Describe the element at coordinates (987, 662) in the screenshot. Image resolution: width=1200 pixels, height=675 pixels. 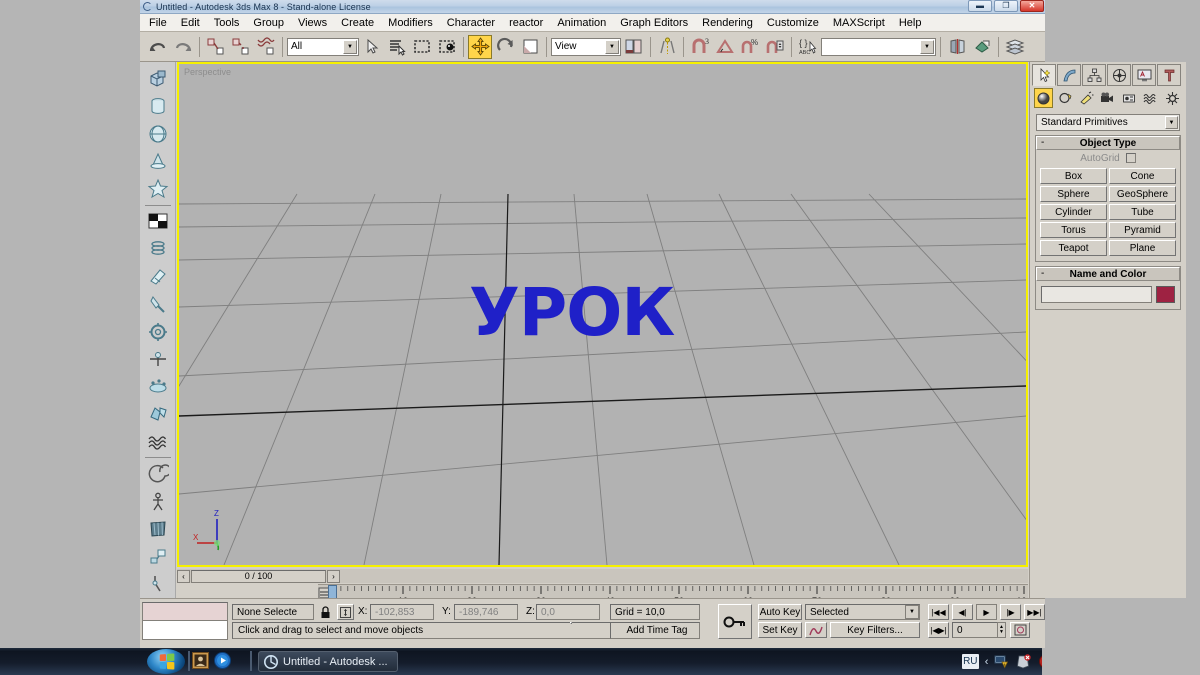
I see `show-hidden-icons-icon: ‹` at that location.